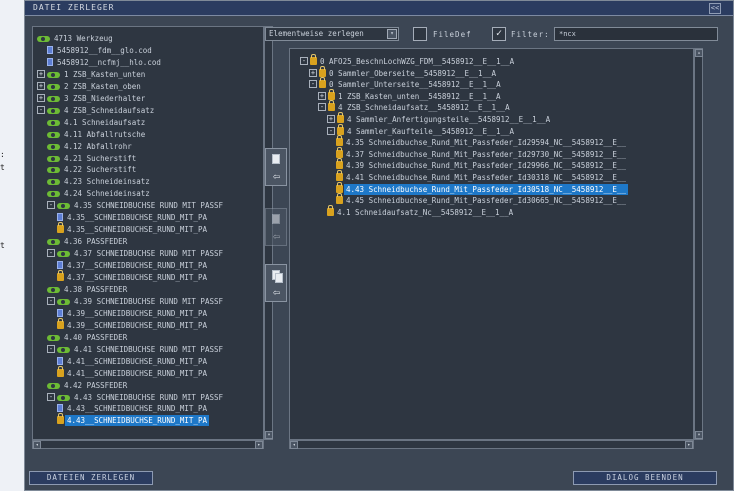 This screenshot has height=491, width=734. Describe the element at coordinates (715, 8) in the screenshot. I see `collapse-button: <<` at that location.